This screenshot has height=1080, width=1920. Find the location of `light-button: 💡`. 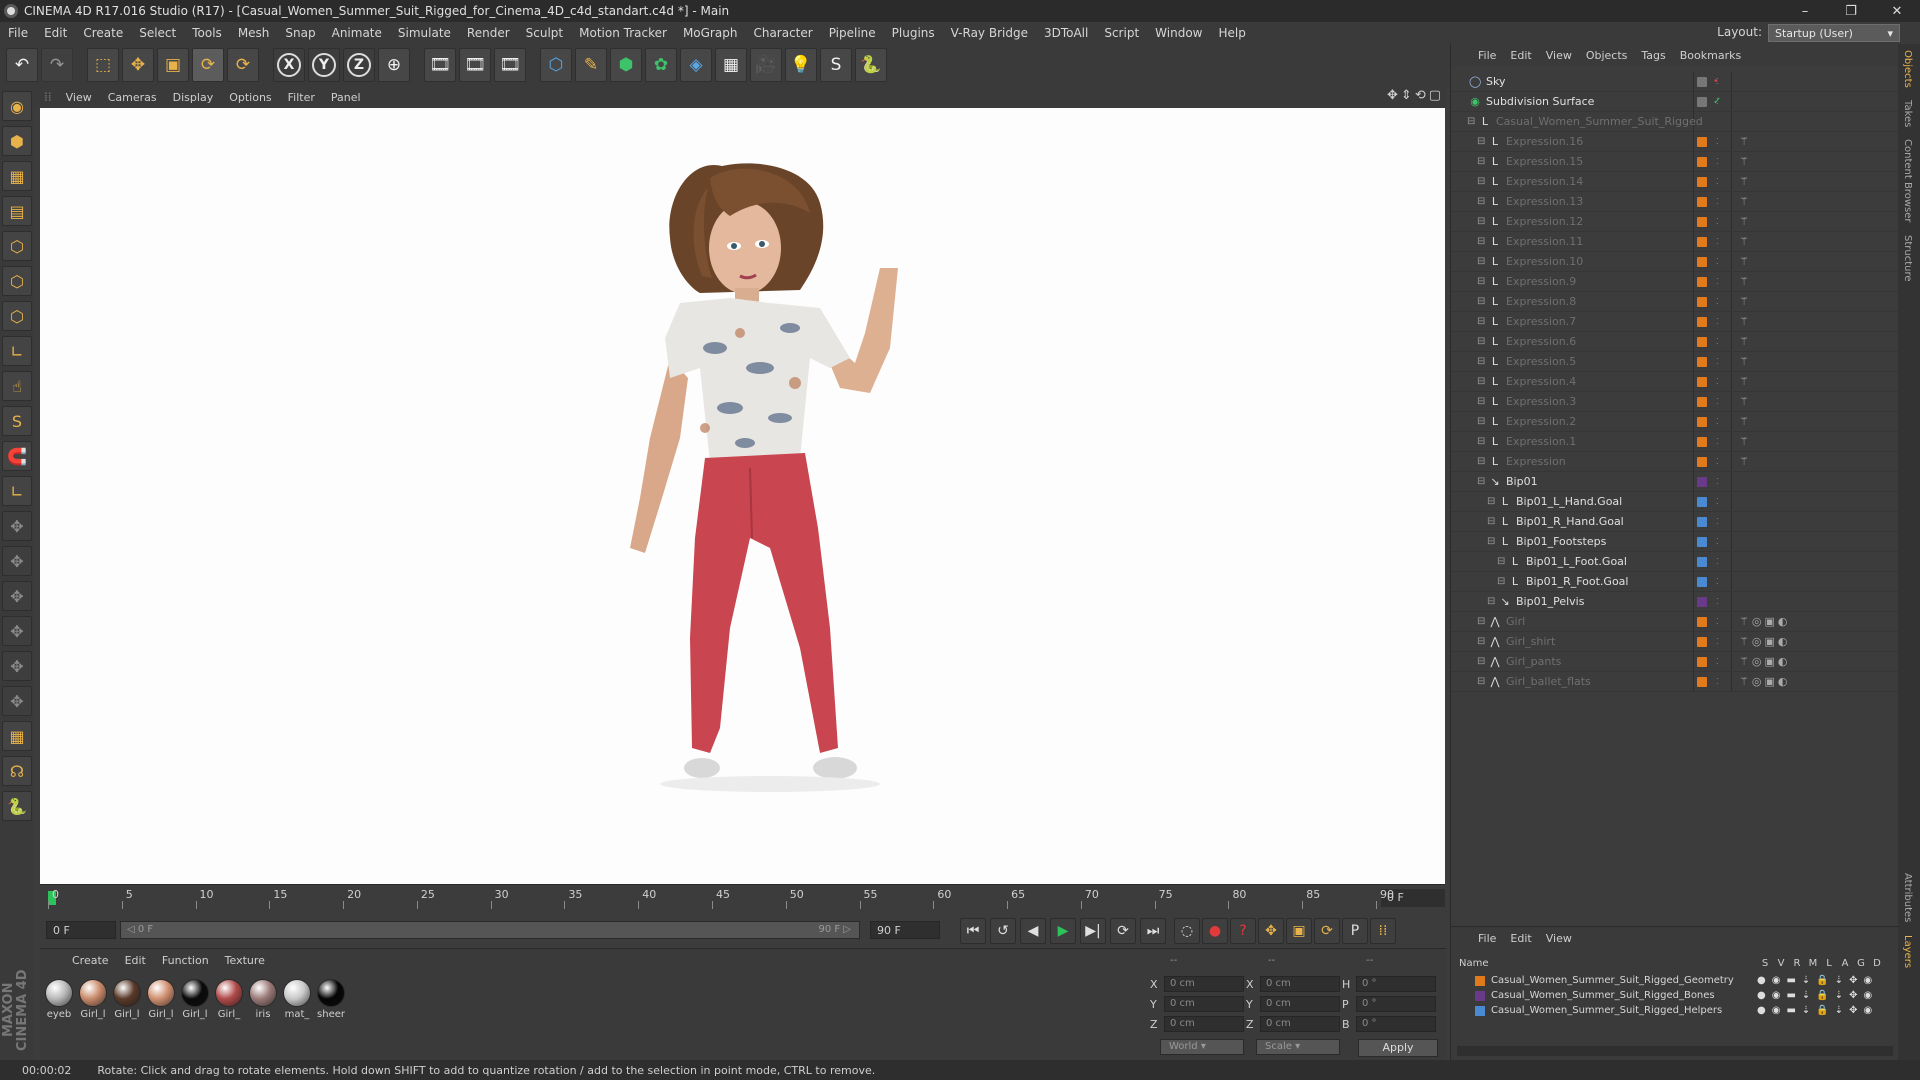

light-button: 💡 is located at coordinates (801, 65).